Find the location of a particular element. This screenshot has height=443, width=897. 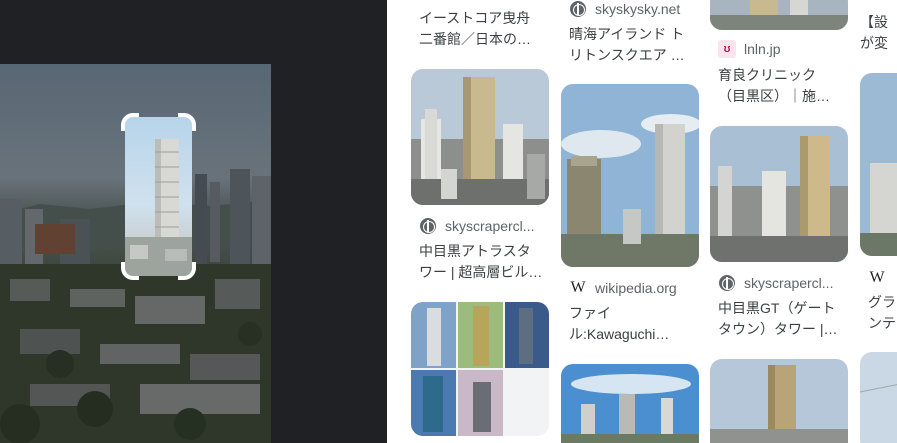

result-thumbnail-collage is located at coordinates (480, 369).